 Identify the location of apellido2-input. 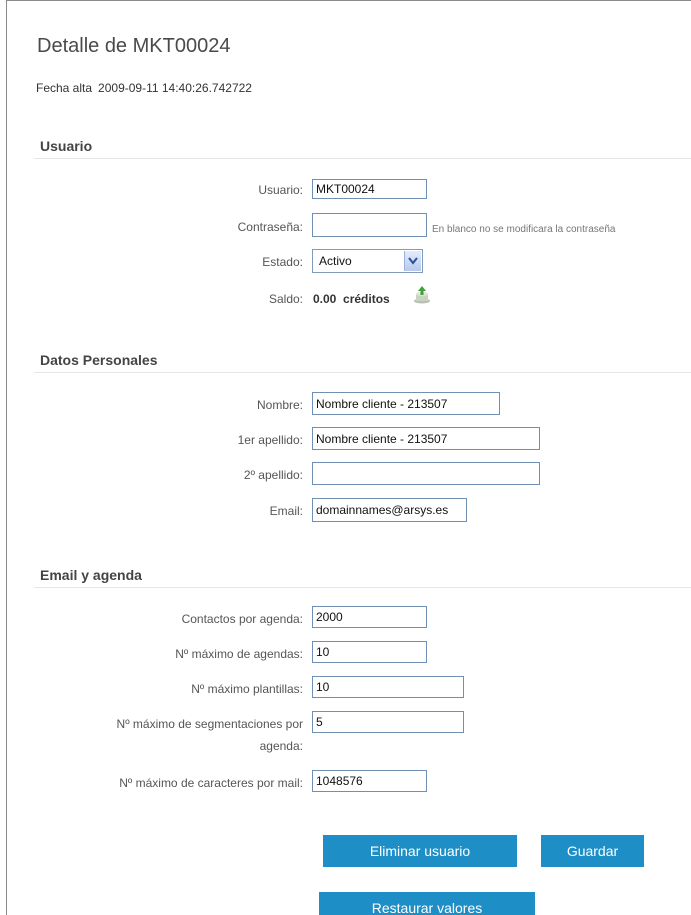
(426, 473).